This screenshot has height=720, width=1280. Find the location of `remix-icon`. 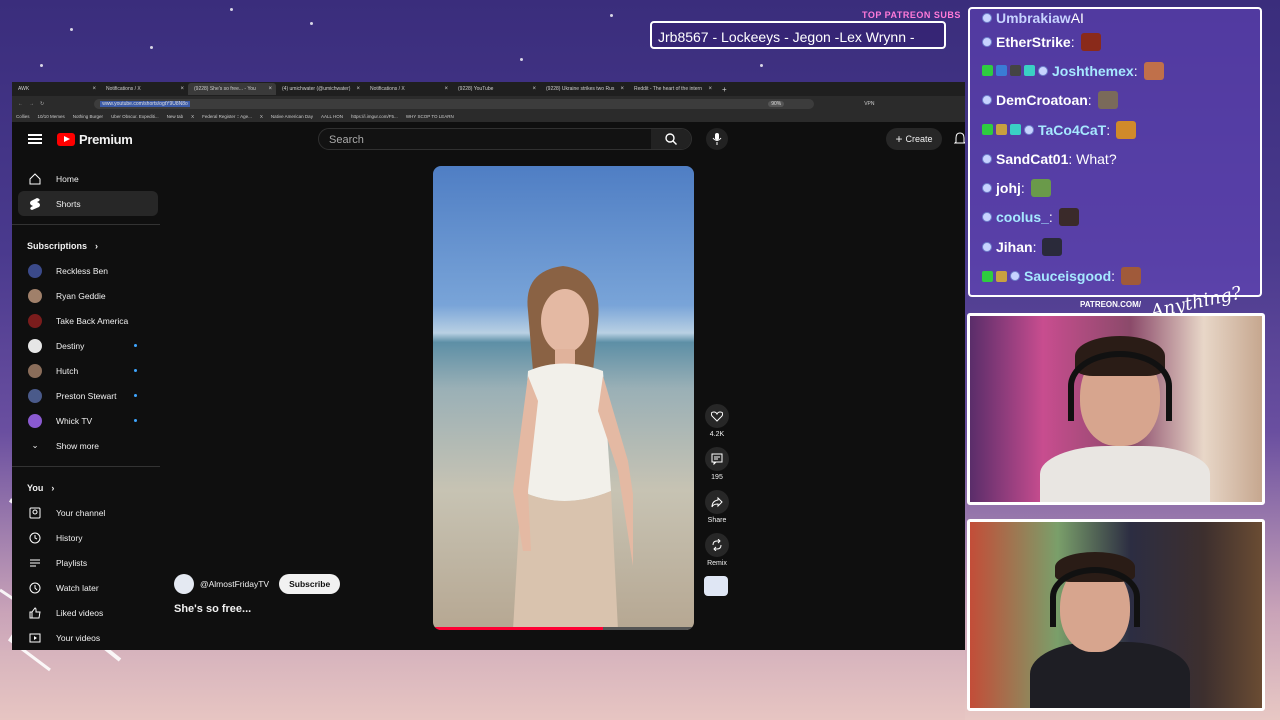

remix-icon is located at coordinates (717, 545).